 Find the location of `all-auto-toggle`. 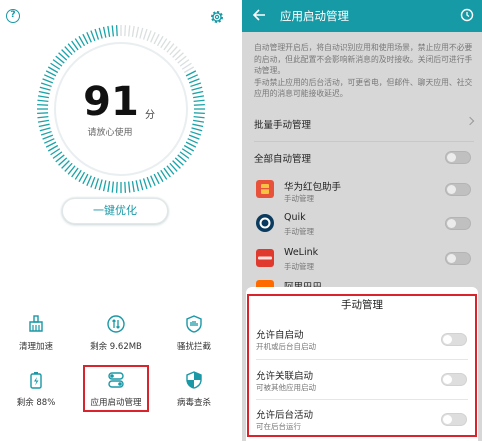

all-auto-toggle is located at coordinates (458, 157).